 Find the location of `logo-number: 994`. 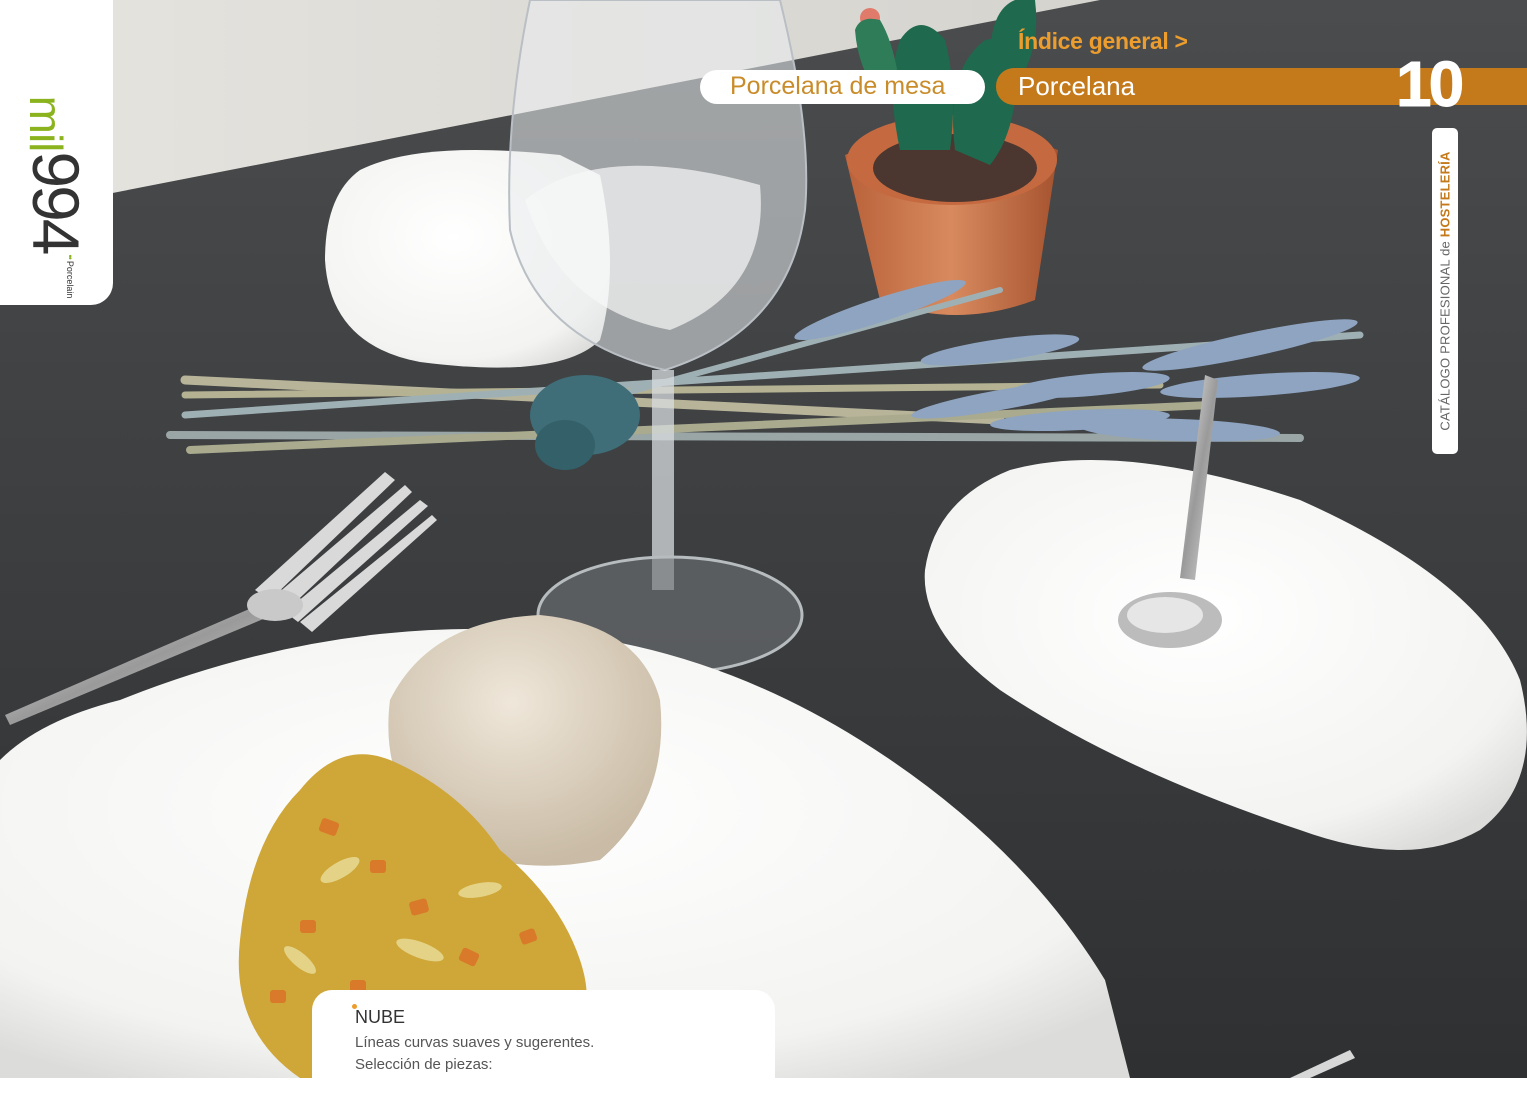

logo-number: 994 is located at coordinates (56, 202).